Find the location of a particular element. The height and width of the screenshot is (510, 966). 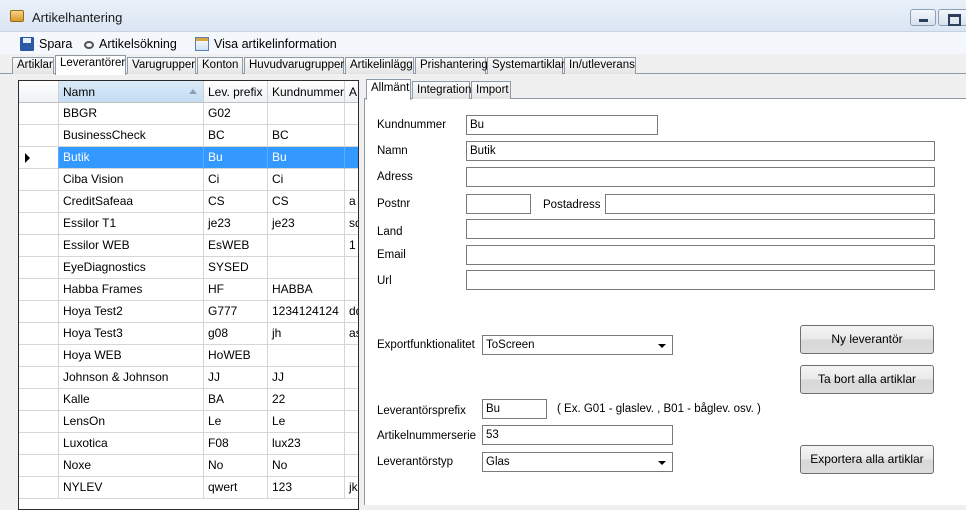

table-row: Kalle BA 22 is located at coordinates (188, 400).